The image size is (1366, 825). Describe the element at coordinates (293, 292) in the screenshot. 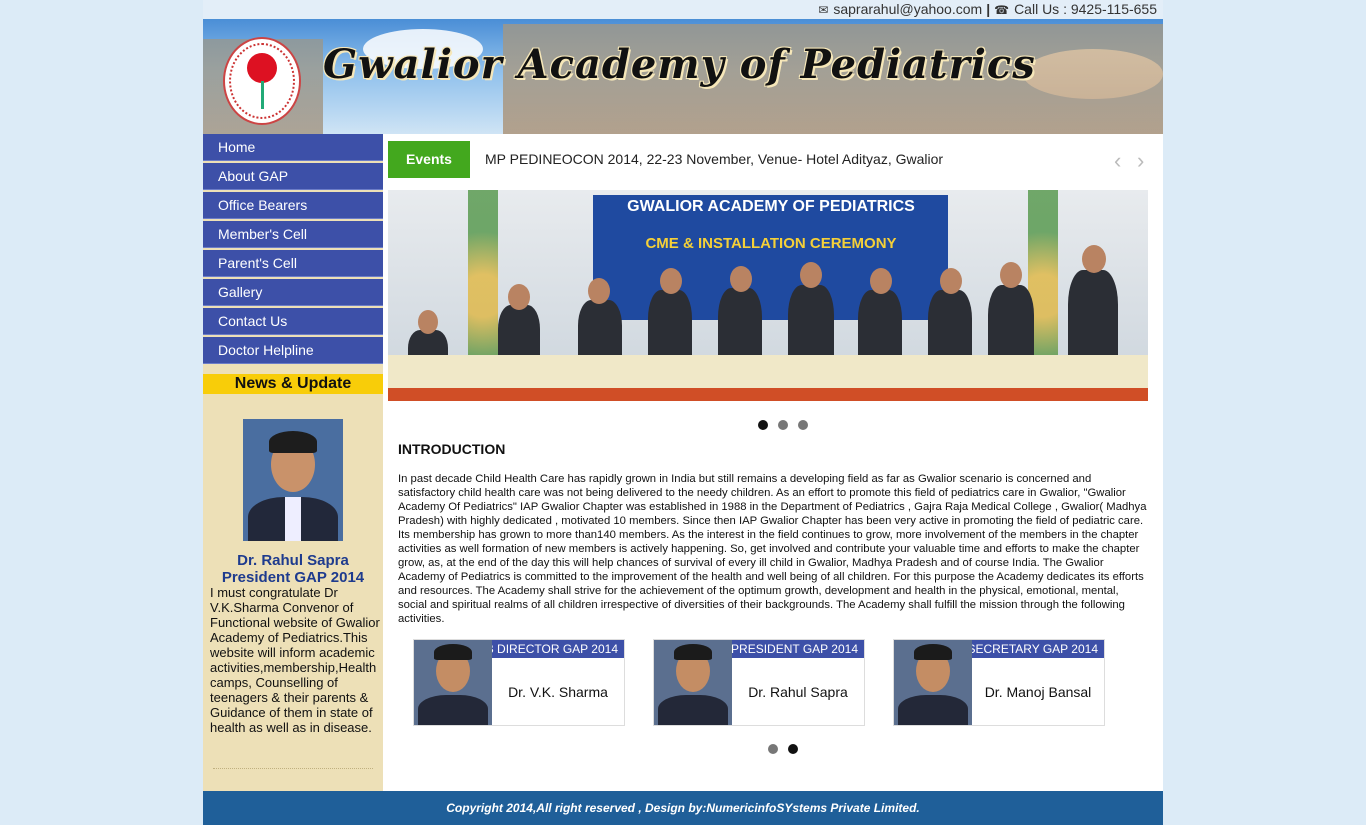

I see `nav-gallery: Gallery` at that location.